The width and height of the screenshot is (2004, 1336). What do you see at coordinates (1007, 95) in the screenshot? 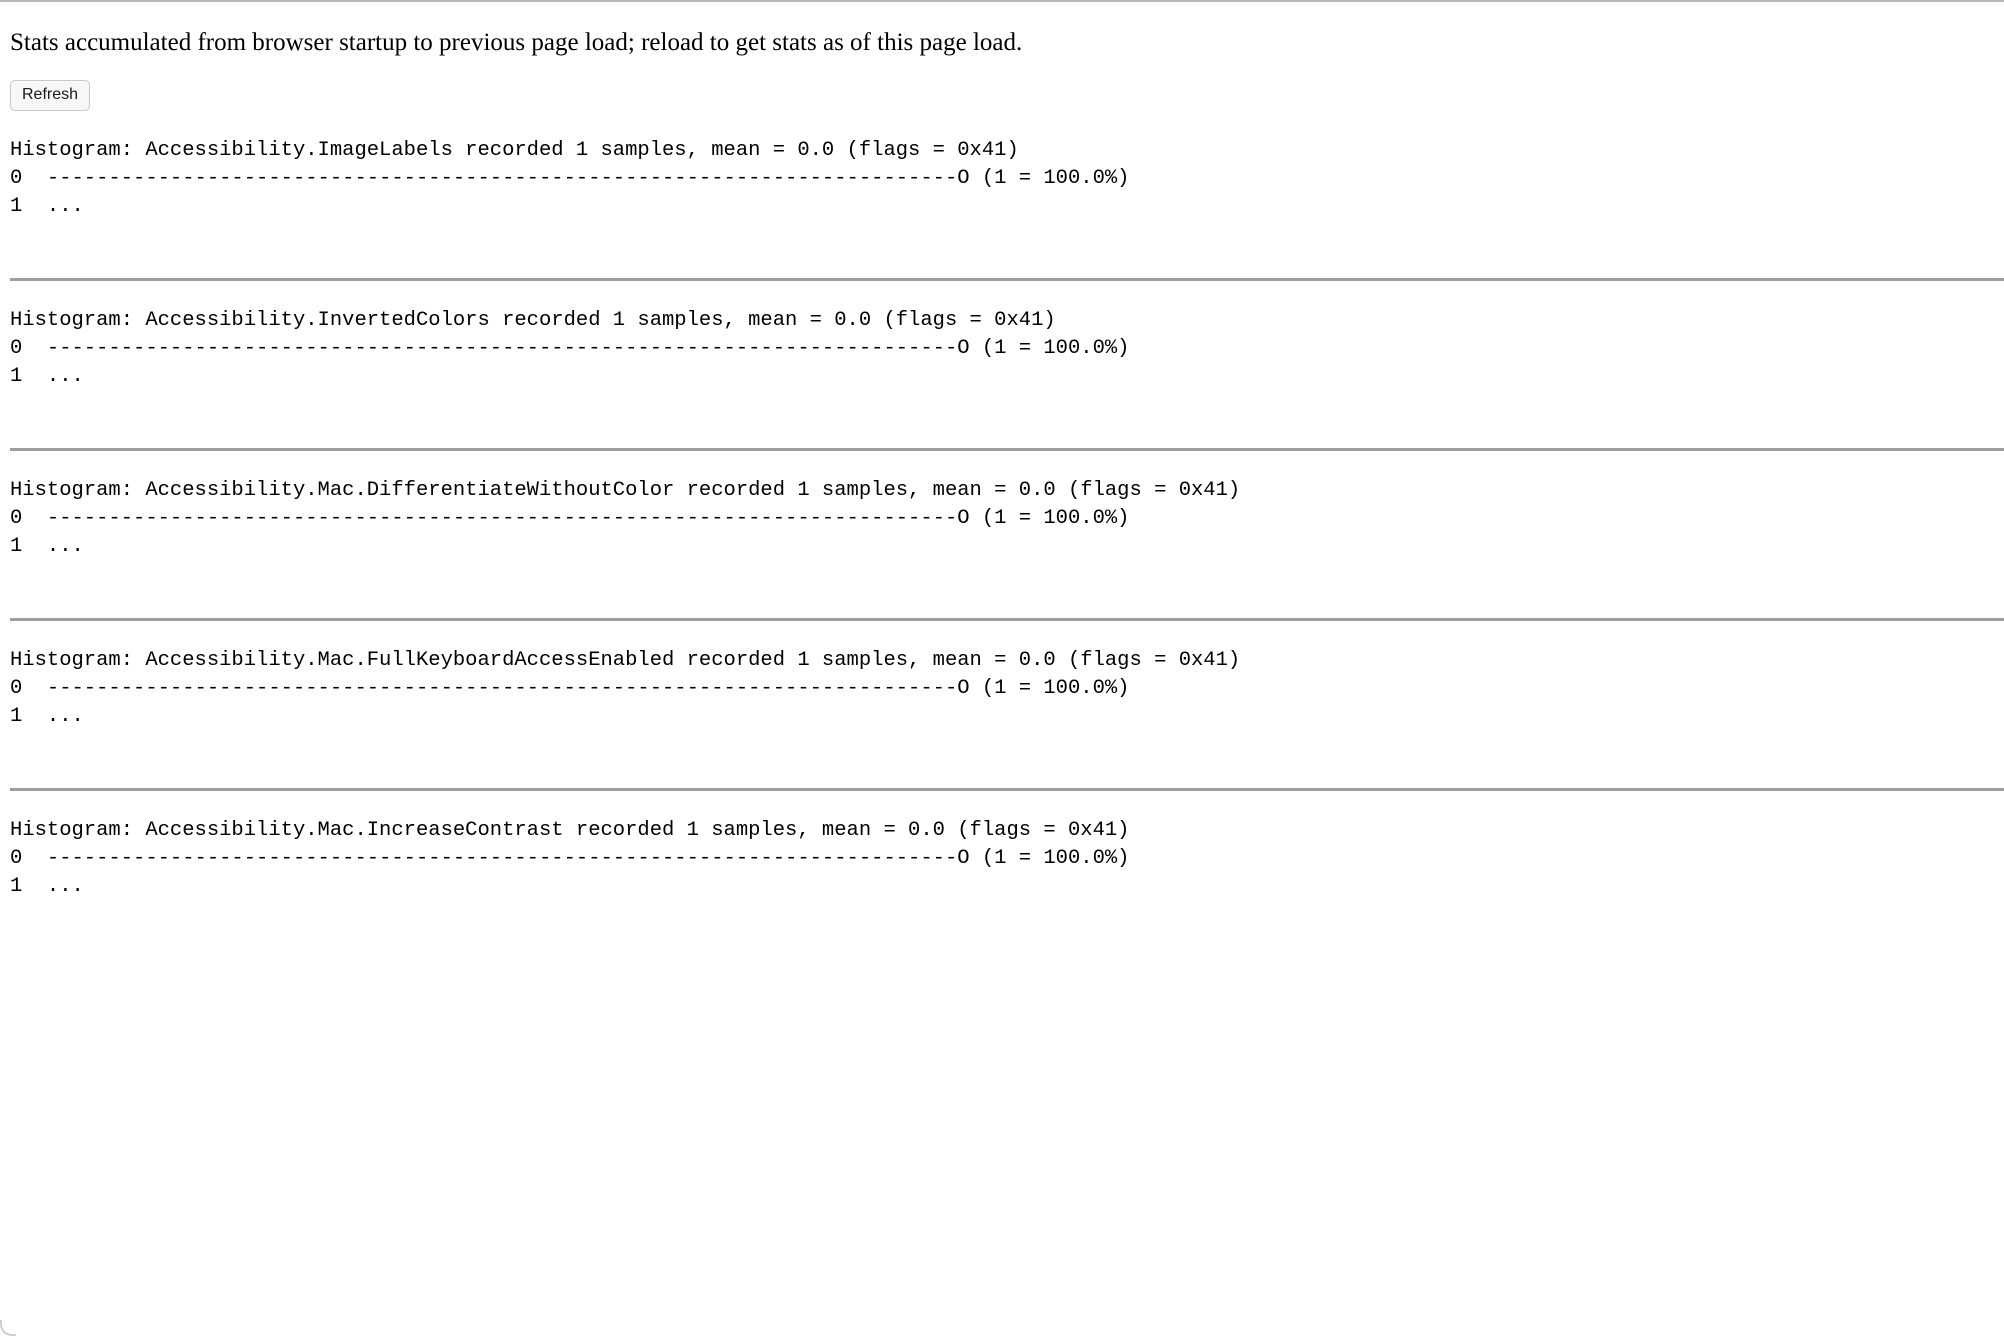
I see `toolbar: Refresh` at bounding box center [1007, 95].